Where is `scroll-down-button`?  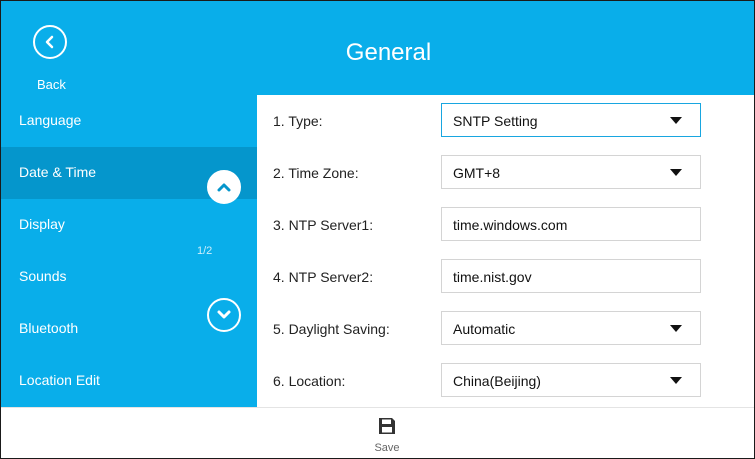
scroll-down-button is located at coordinates (224, 315).